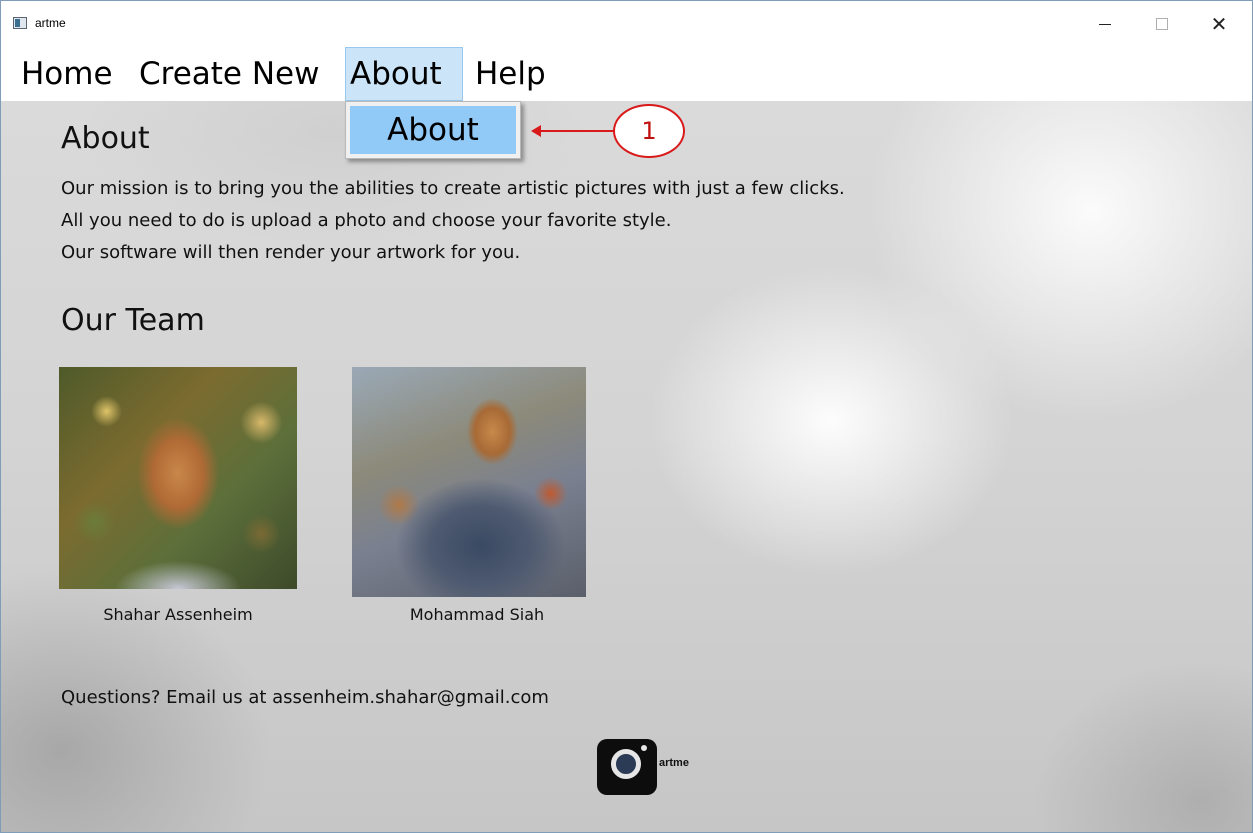  I want to click on title-bar: artme ✕, so click(626, 24).